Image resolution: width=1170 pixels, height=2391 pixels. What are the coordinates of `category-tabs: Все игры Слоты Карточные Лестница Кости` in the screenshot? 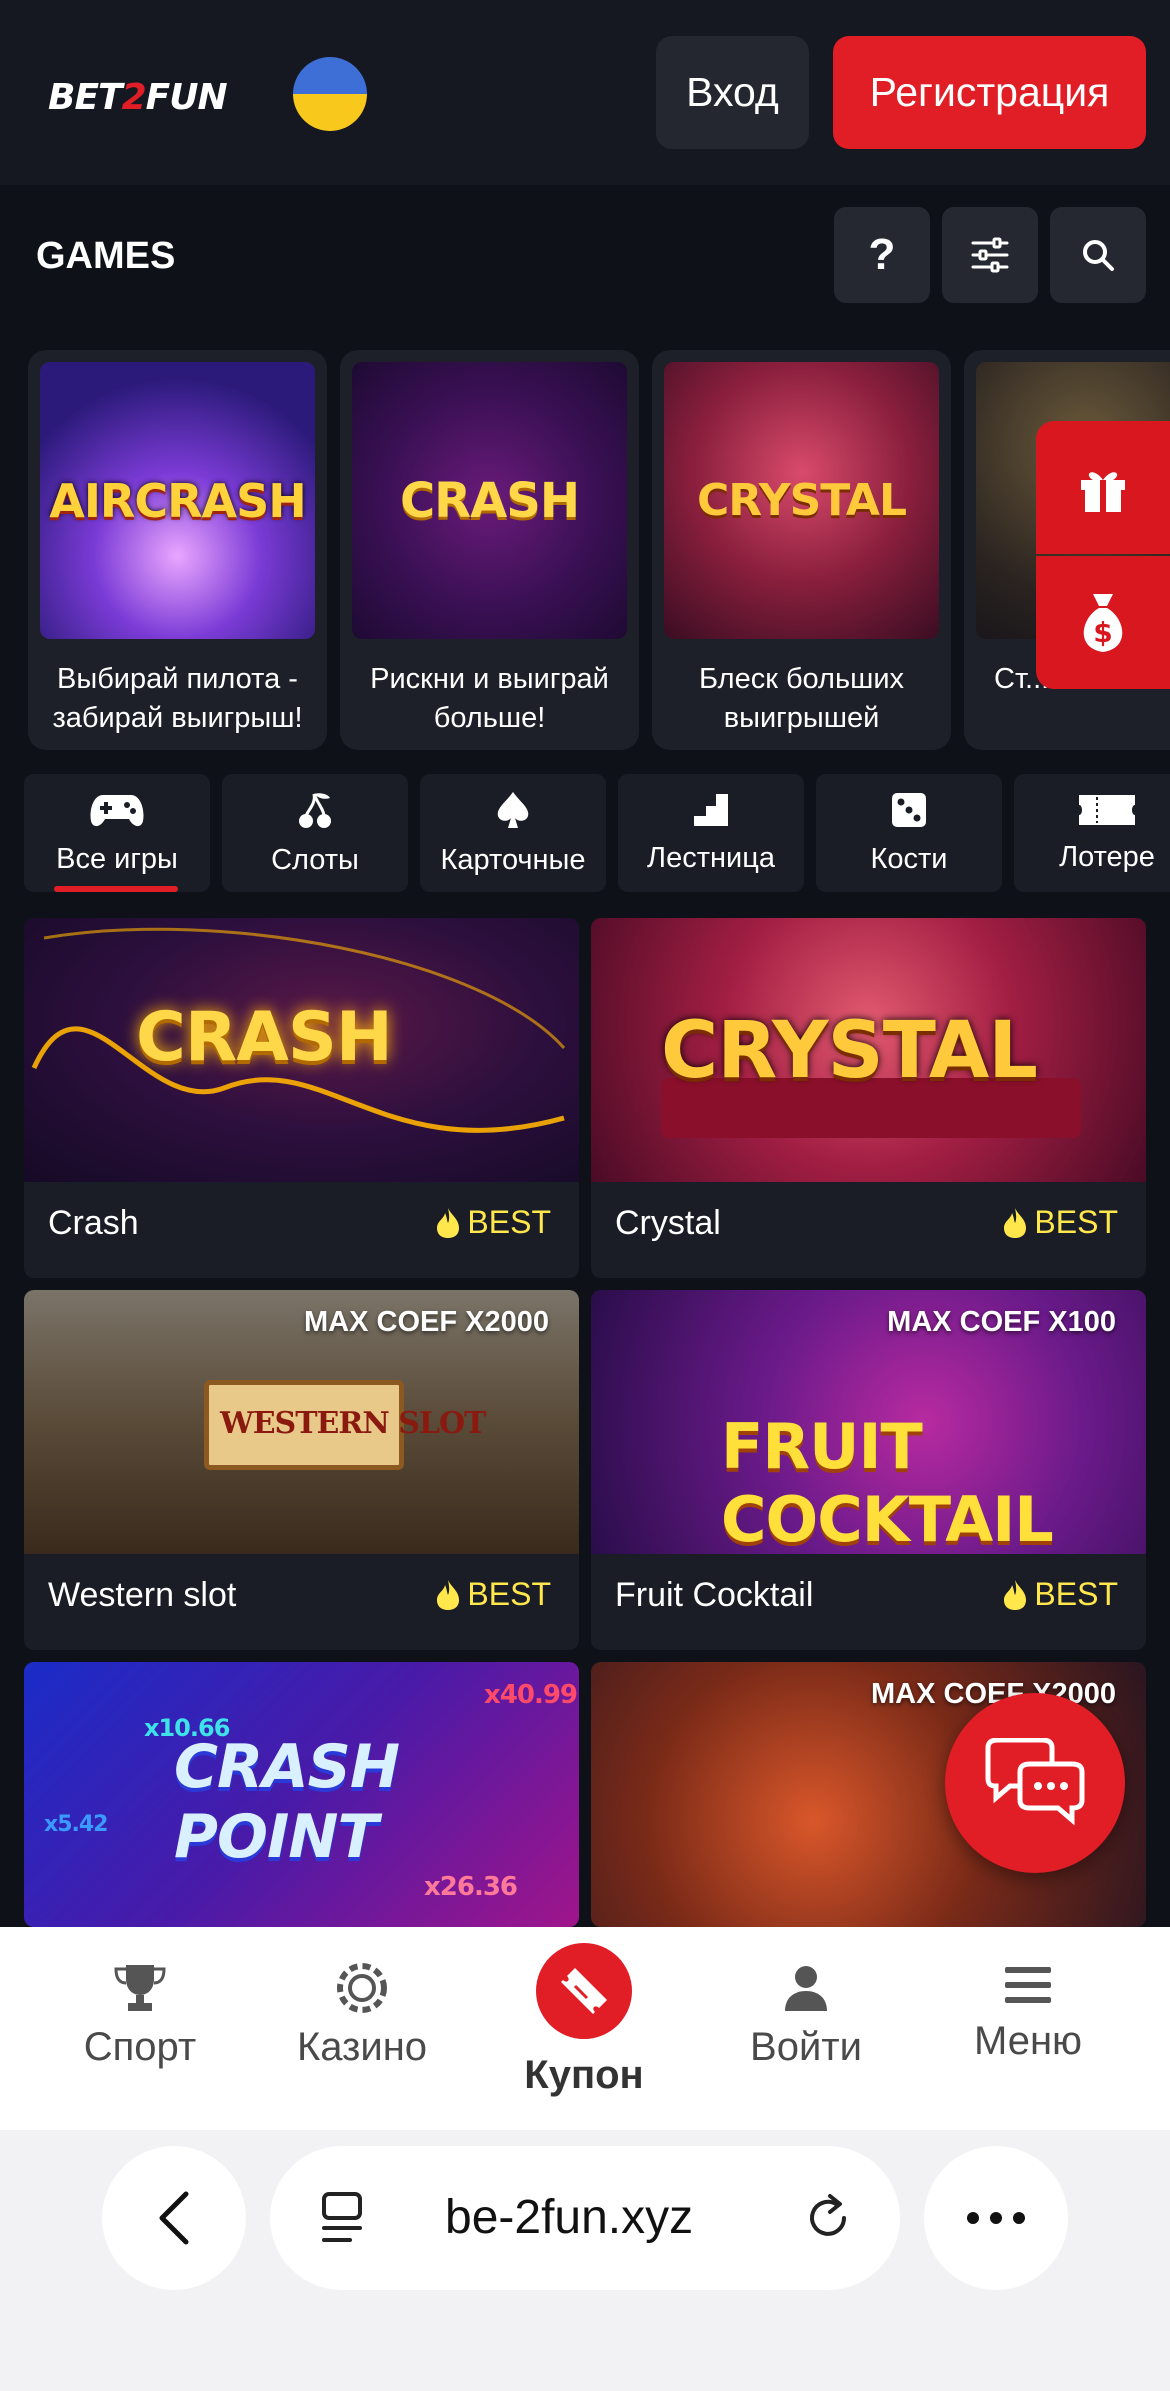 It's located at (597, 834).